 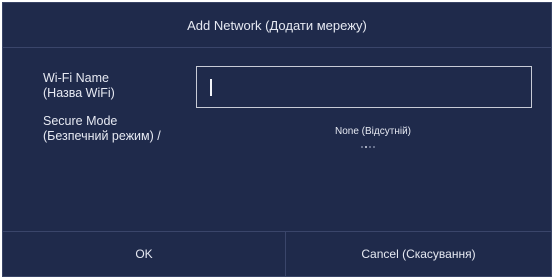 I want to click on cancel-button: Cancel (Скасування), so click(x=418, y=254).